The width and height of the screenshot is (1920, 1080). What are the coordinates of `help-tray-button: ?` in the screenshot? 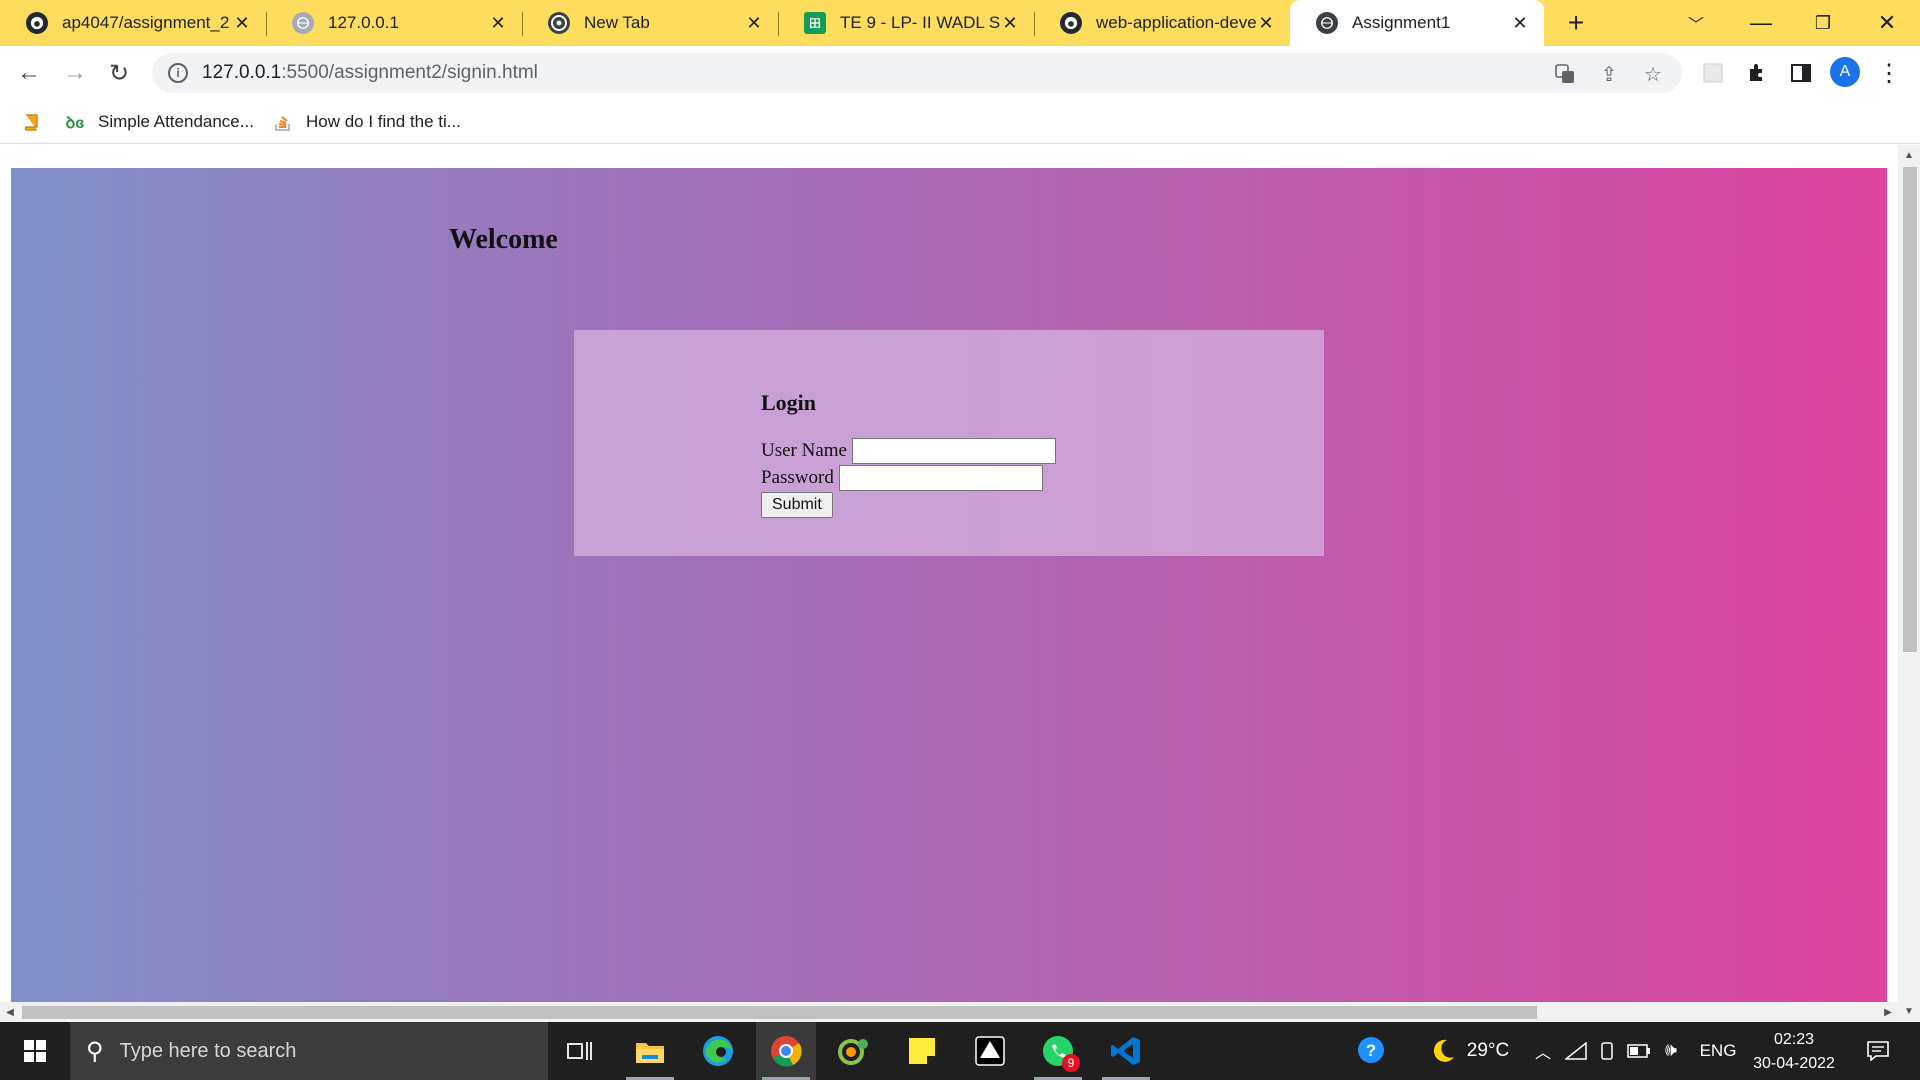 It's located at (1372, 1051).